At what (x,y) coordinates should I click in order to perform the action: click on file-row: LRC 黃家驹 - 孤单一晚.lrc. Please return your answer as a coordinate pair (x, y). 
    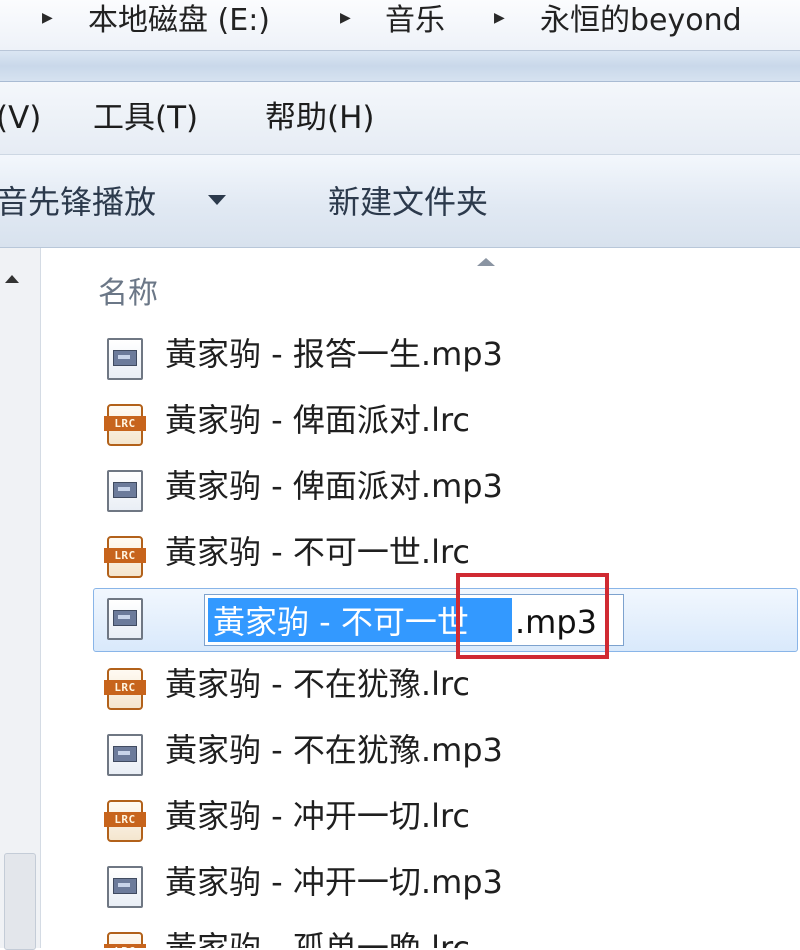
    Looking at the image, I should click on (420, 933).